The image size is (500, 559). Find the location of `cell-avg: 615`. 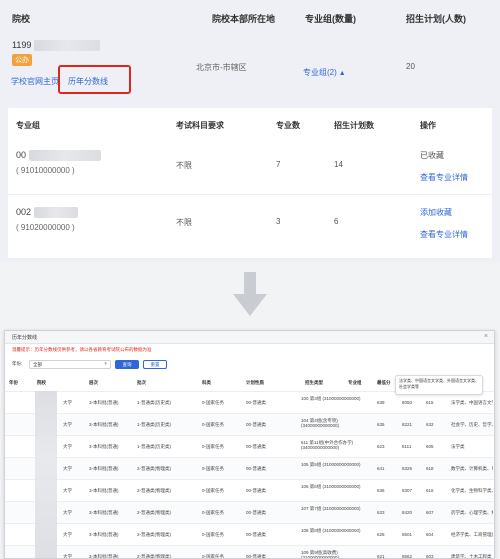

cell-avg: 615 is located at coordinates (430, 402).